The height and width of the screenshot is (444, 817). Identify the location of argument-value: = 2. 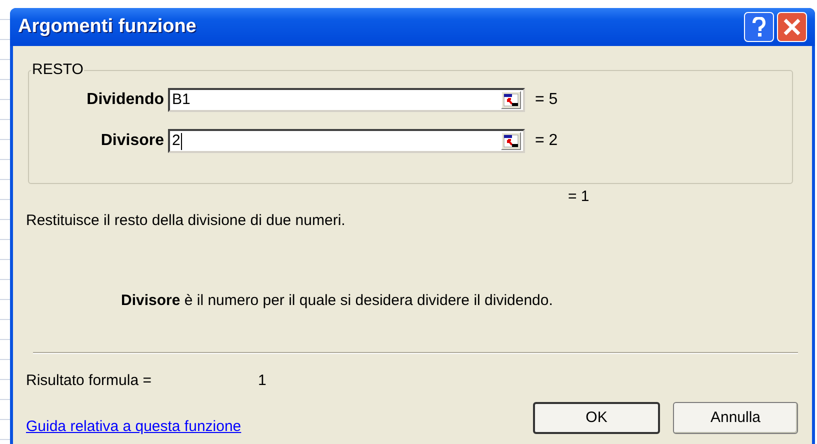
(546, 141).